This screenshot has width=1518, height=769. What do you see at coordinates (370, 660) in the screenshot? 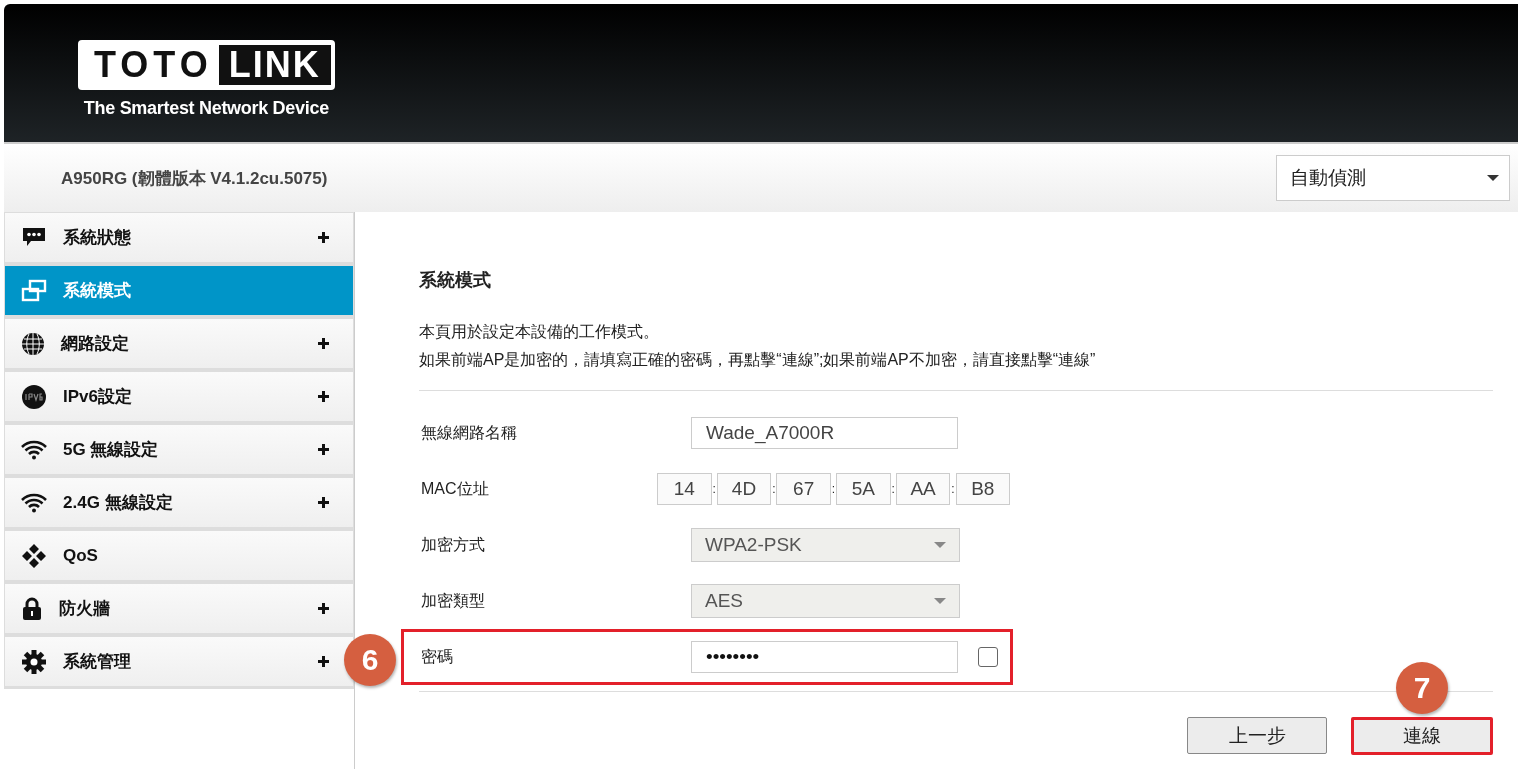
I see `step-badge: 6` at bounding box center [370, 660].